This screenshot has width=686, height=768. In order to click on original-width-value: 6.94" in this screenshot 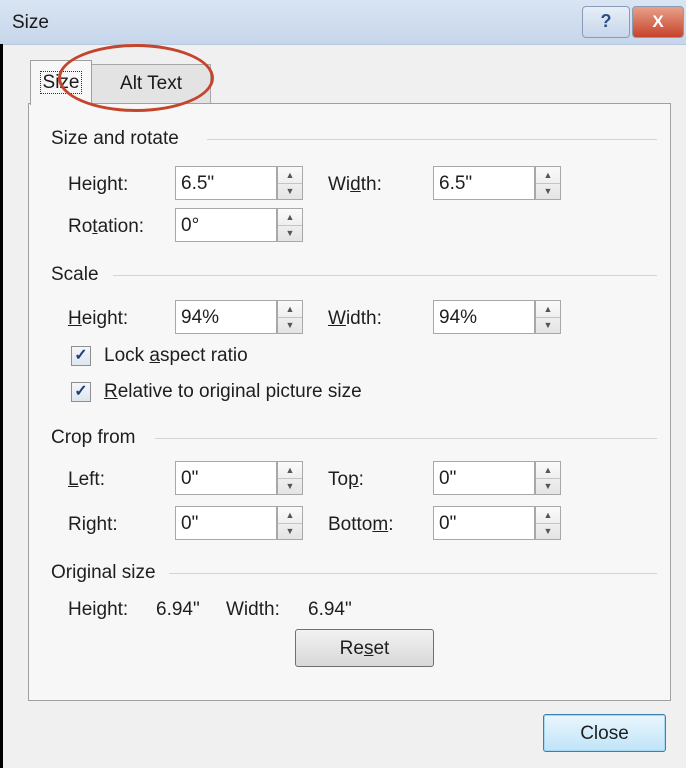, I will do `click(330, 609)`.